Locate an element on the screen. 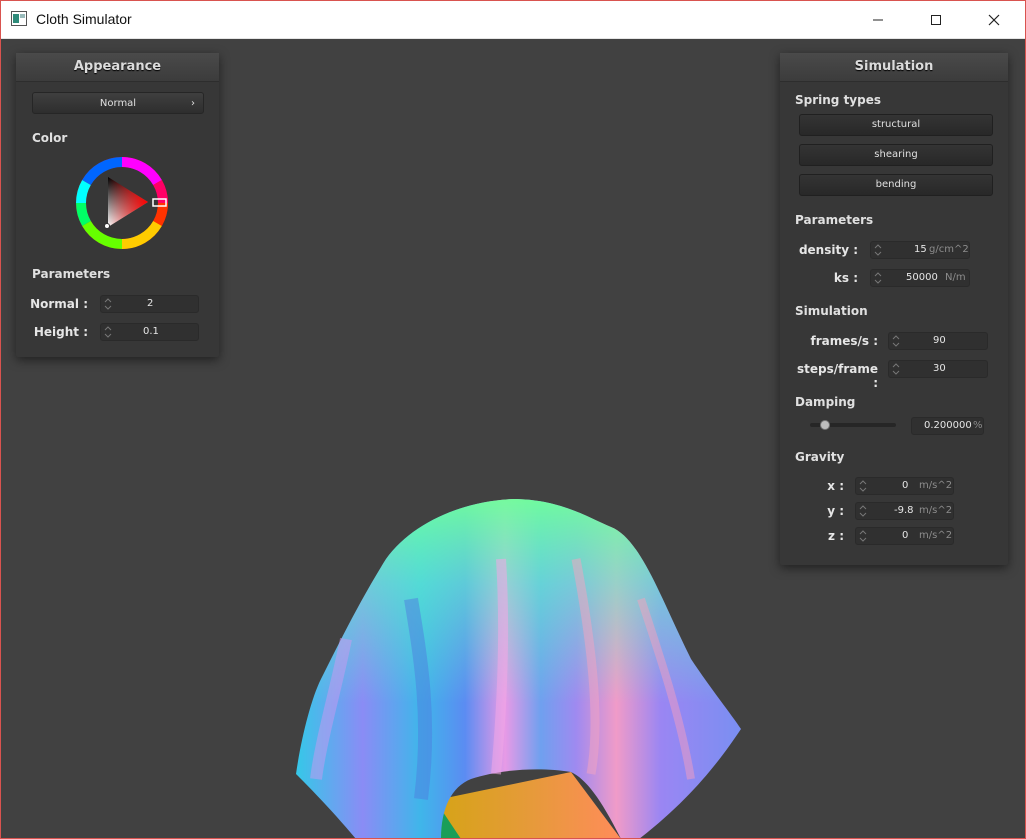  fps-value: 90 is located at coordinates (939, 340).